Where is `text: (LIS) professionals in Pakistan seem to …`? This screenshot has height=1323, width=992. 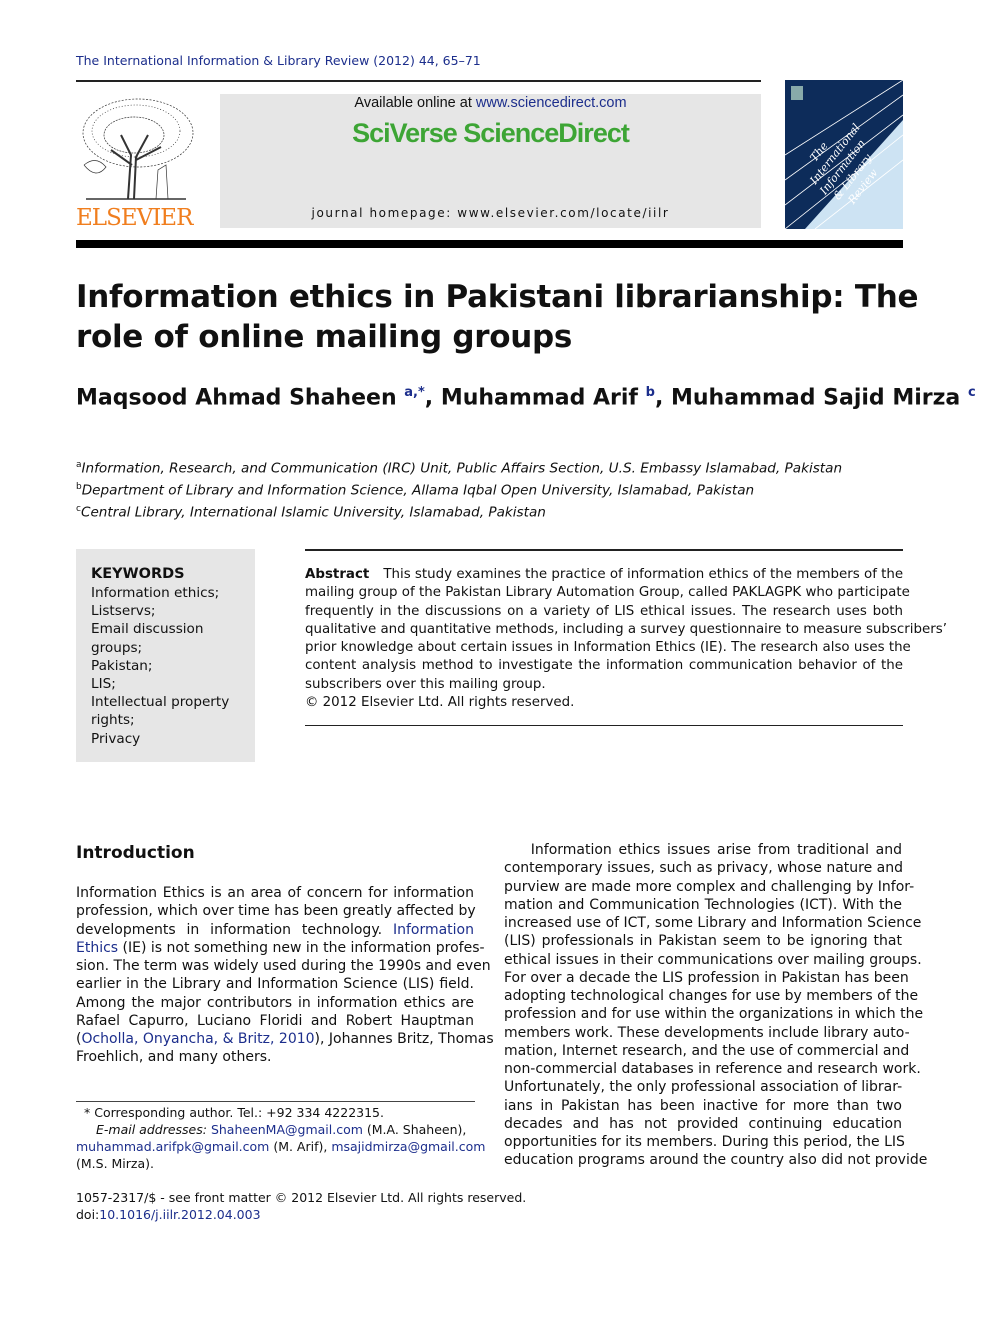 text: (LIS) professionals in Pakistan seem to … is located at coordinates (703, 941).